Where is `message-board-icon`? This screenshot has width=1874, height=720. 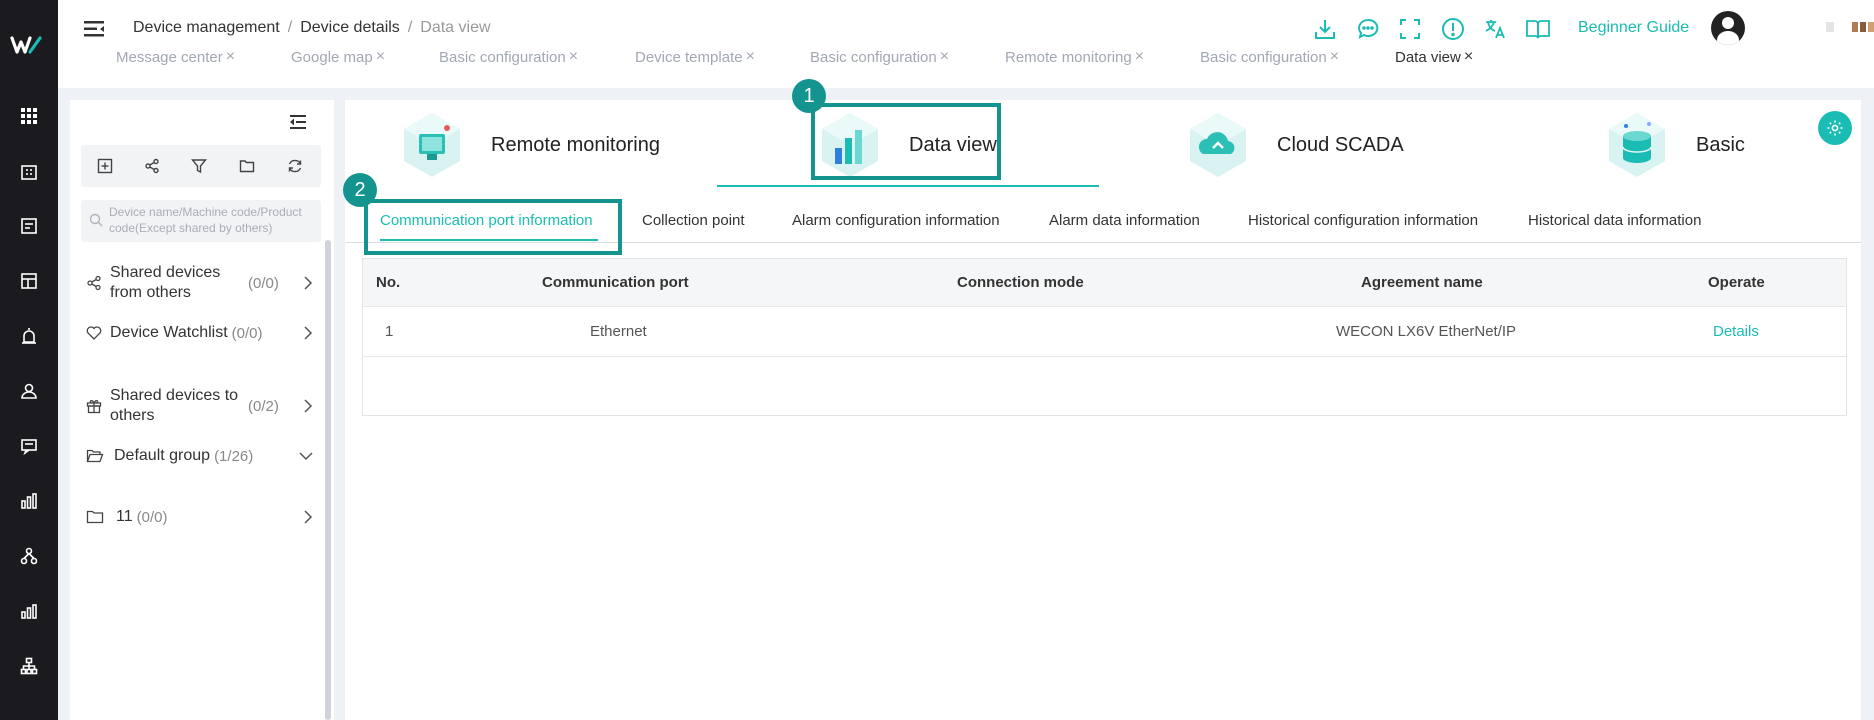 message-board-icon is located at coordinates (29, 446).